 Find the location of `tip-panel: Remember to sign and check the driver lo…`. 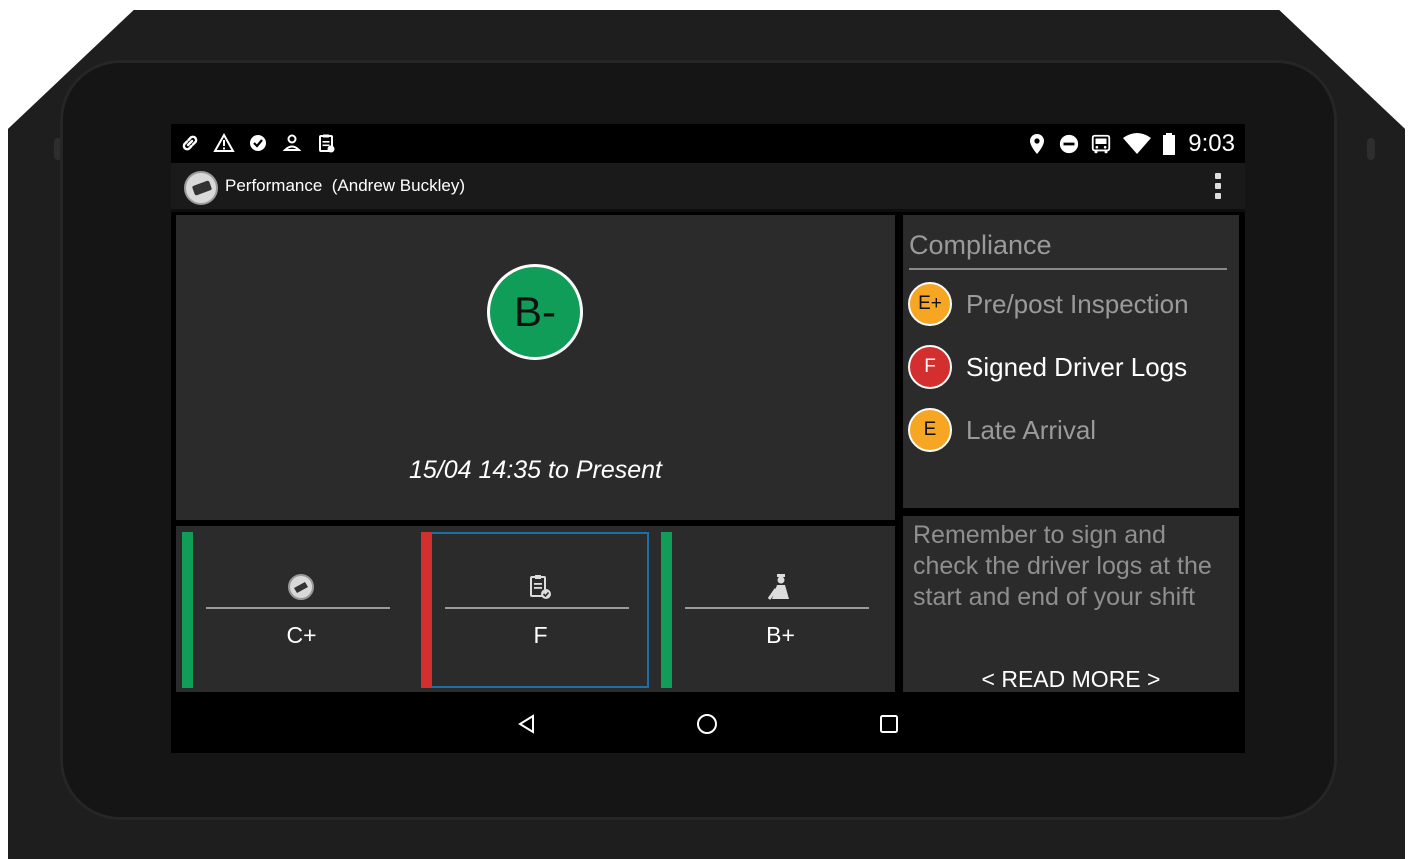

tip-panel: Remember to sign and check the driver lo… is located at coordinates (1071, 604).